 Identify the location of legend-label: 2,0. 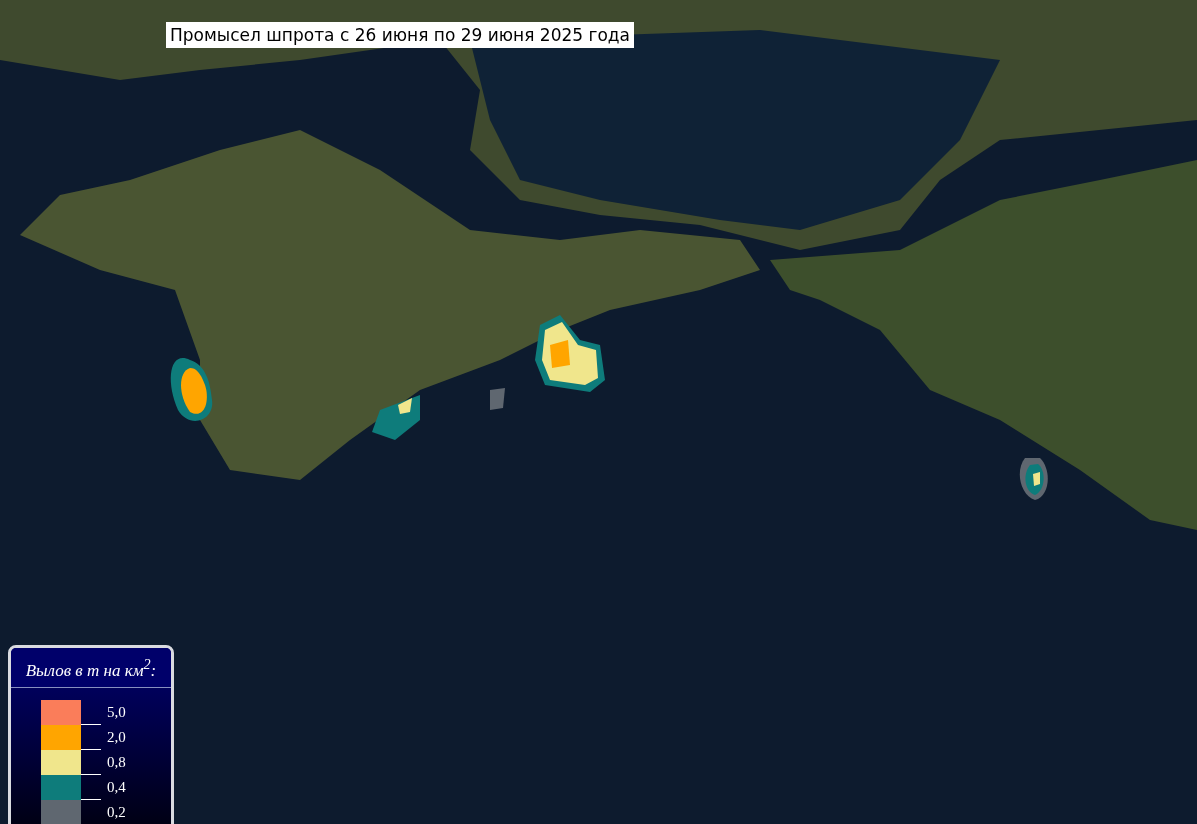
(116, 737).